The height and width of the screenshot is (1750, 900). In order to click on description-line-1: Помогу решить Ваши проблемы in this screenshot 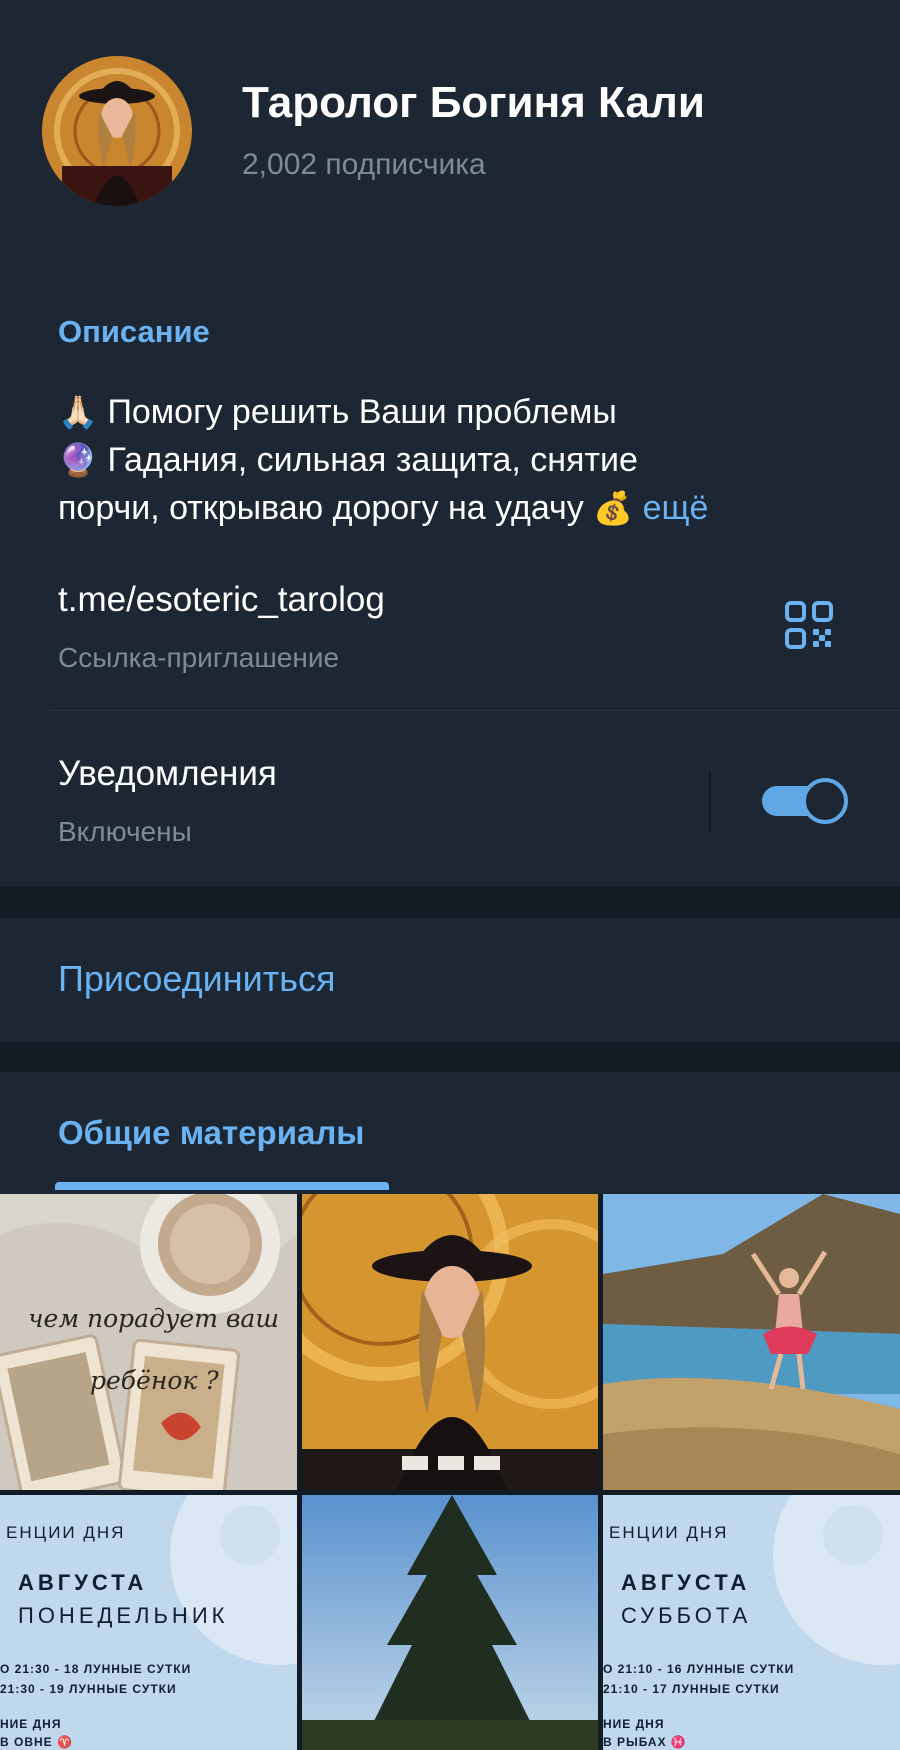, I will do `click(362, 412)`.